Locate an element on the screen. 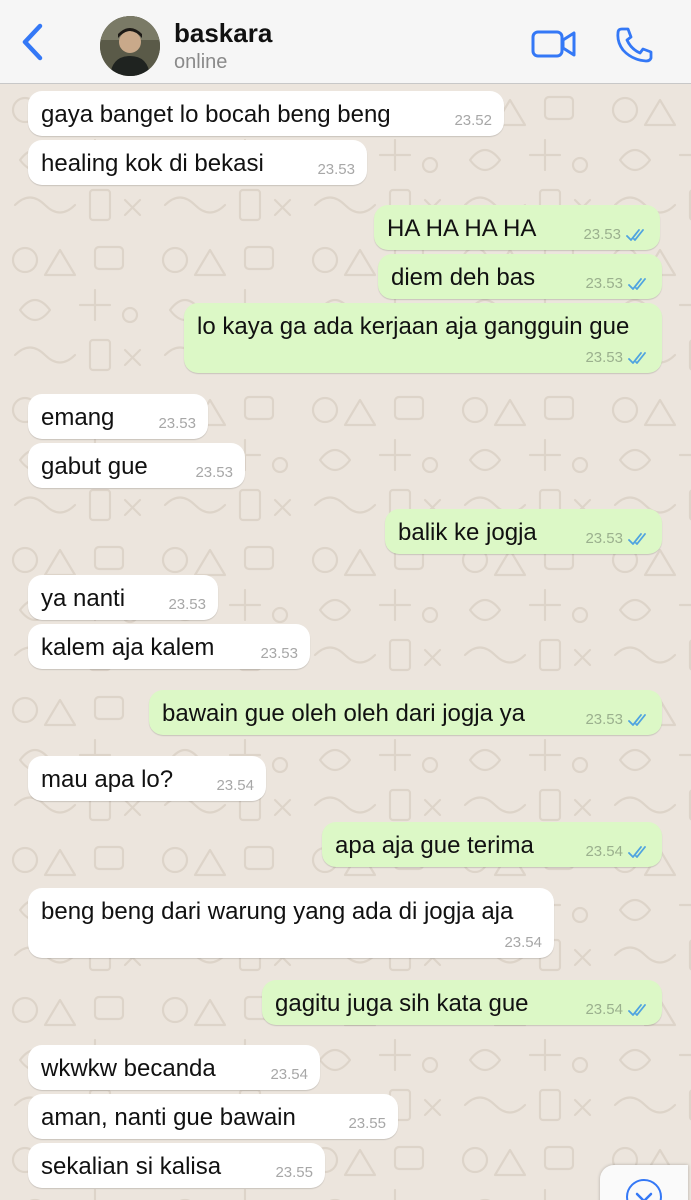 Image resolution: width=691 pixels, height=1200 pixels. message-text: healing kok di bekasi is located at coordinates (152, 163).